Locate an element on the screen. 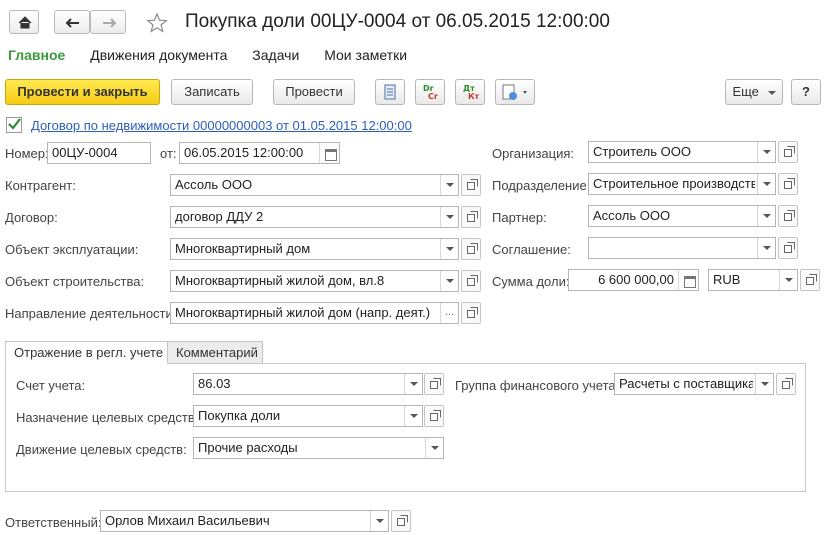  back-button is located at coordinates (72, 22).